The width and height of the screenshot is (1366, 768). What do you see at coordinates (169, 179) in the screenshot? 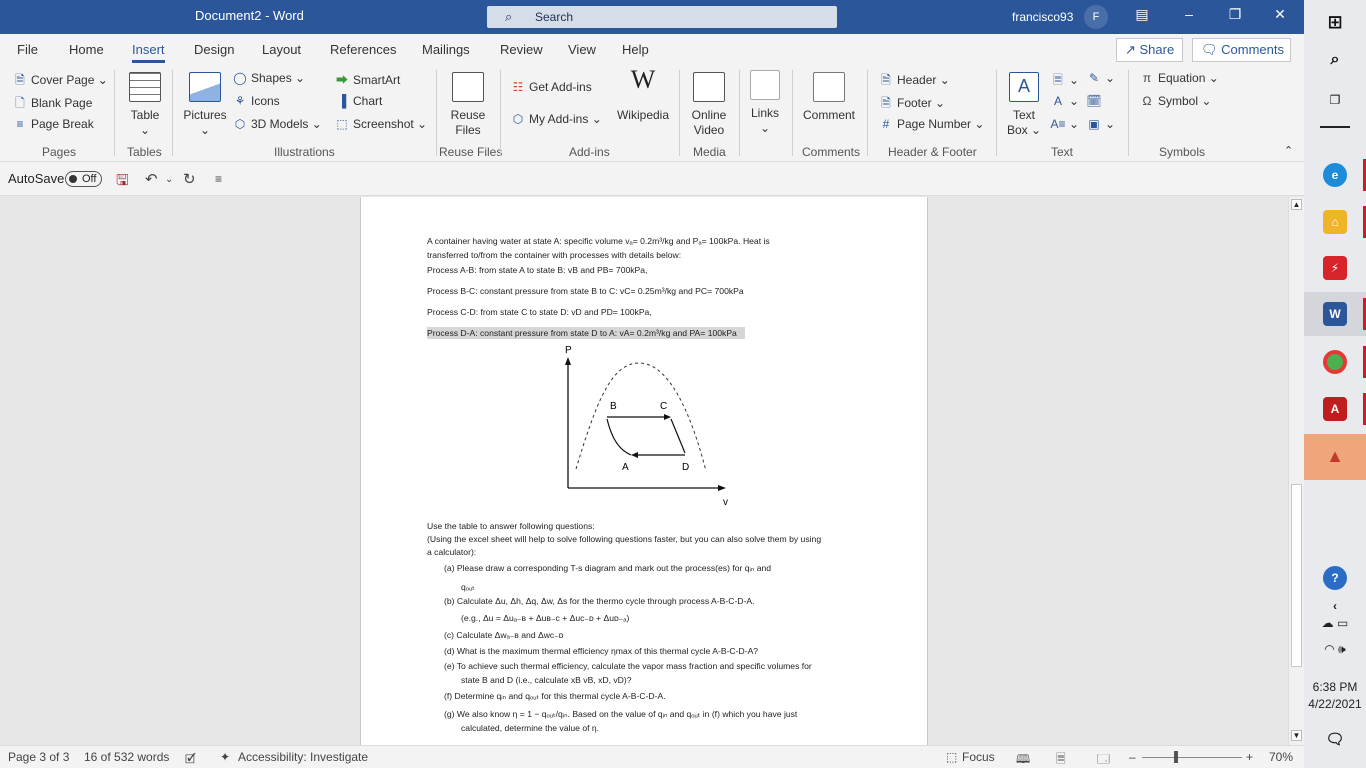
I see `undo-dropdown-icon: ⌄` at bounding box center [169, 179].